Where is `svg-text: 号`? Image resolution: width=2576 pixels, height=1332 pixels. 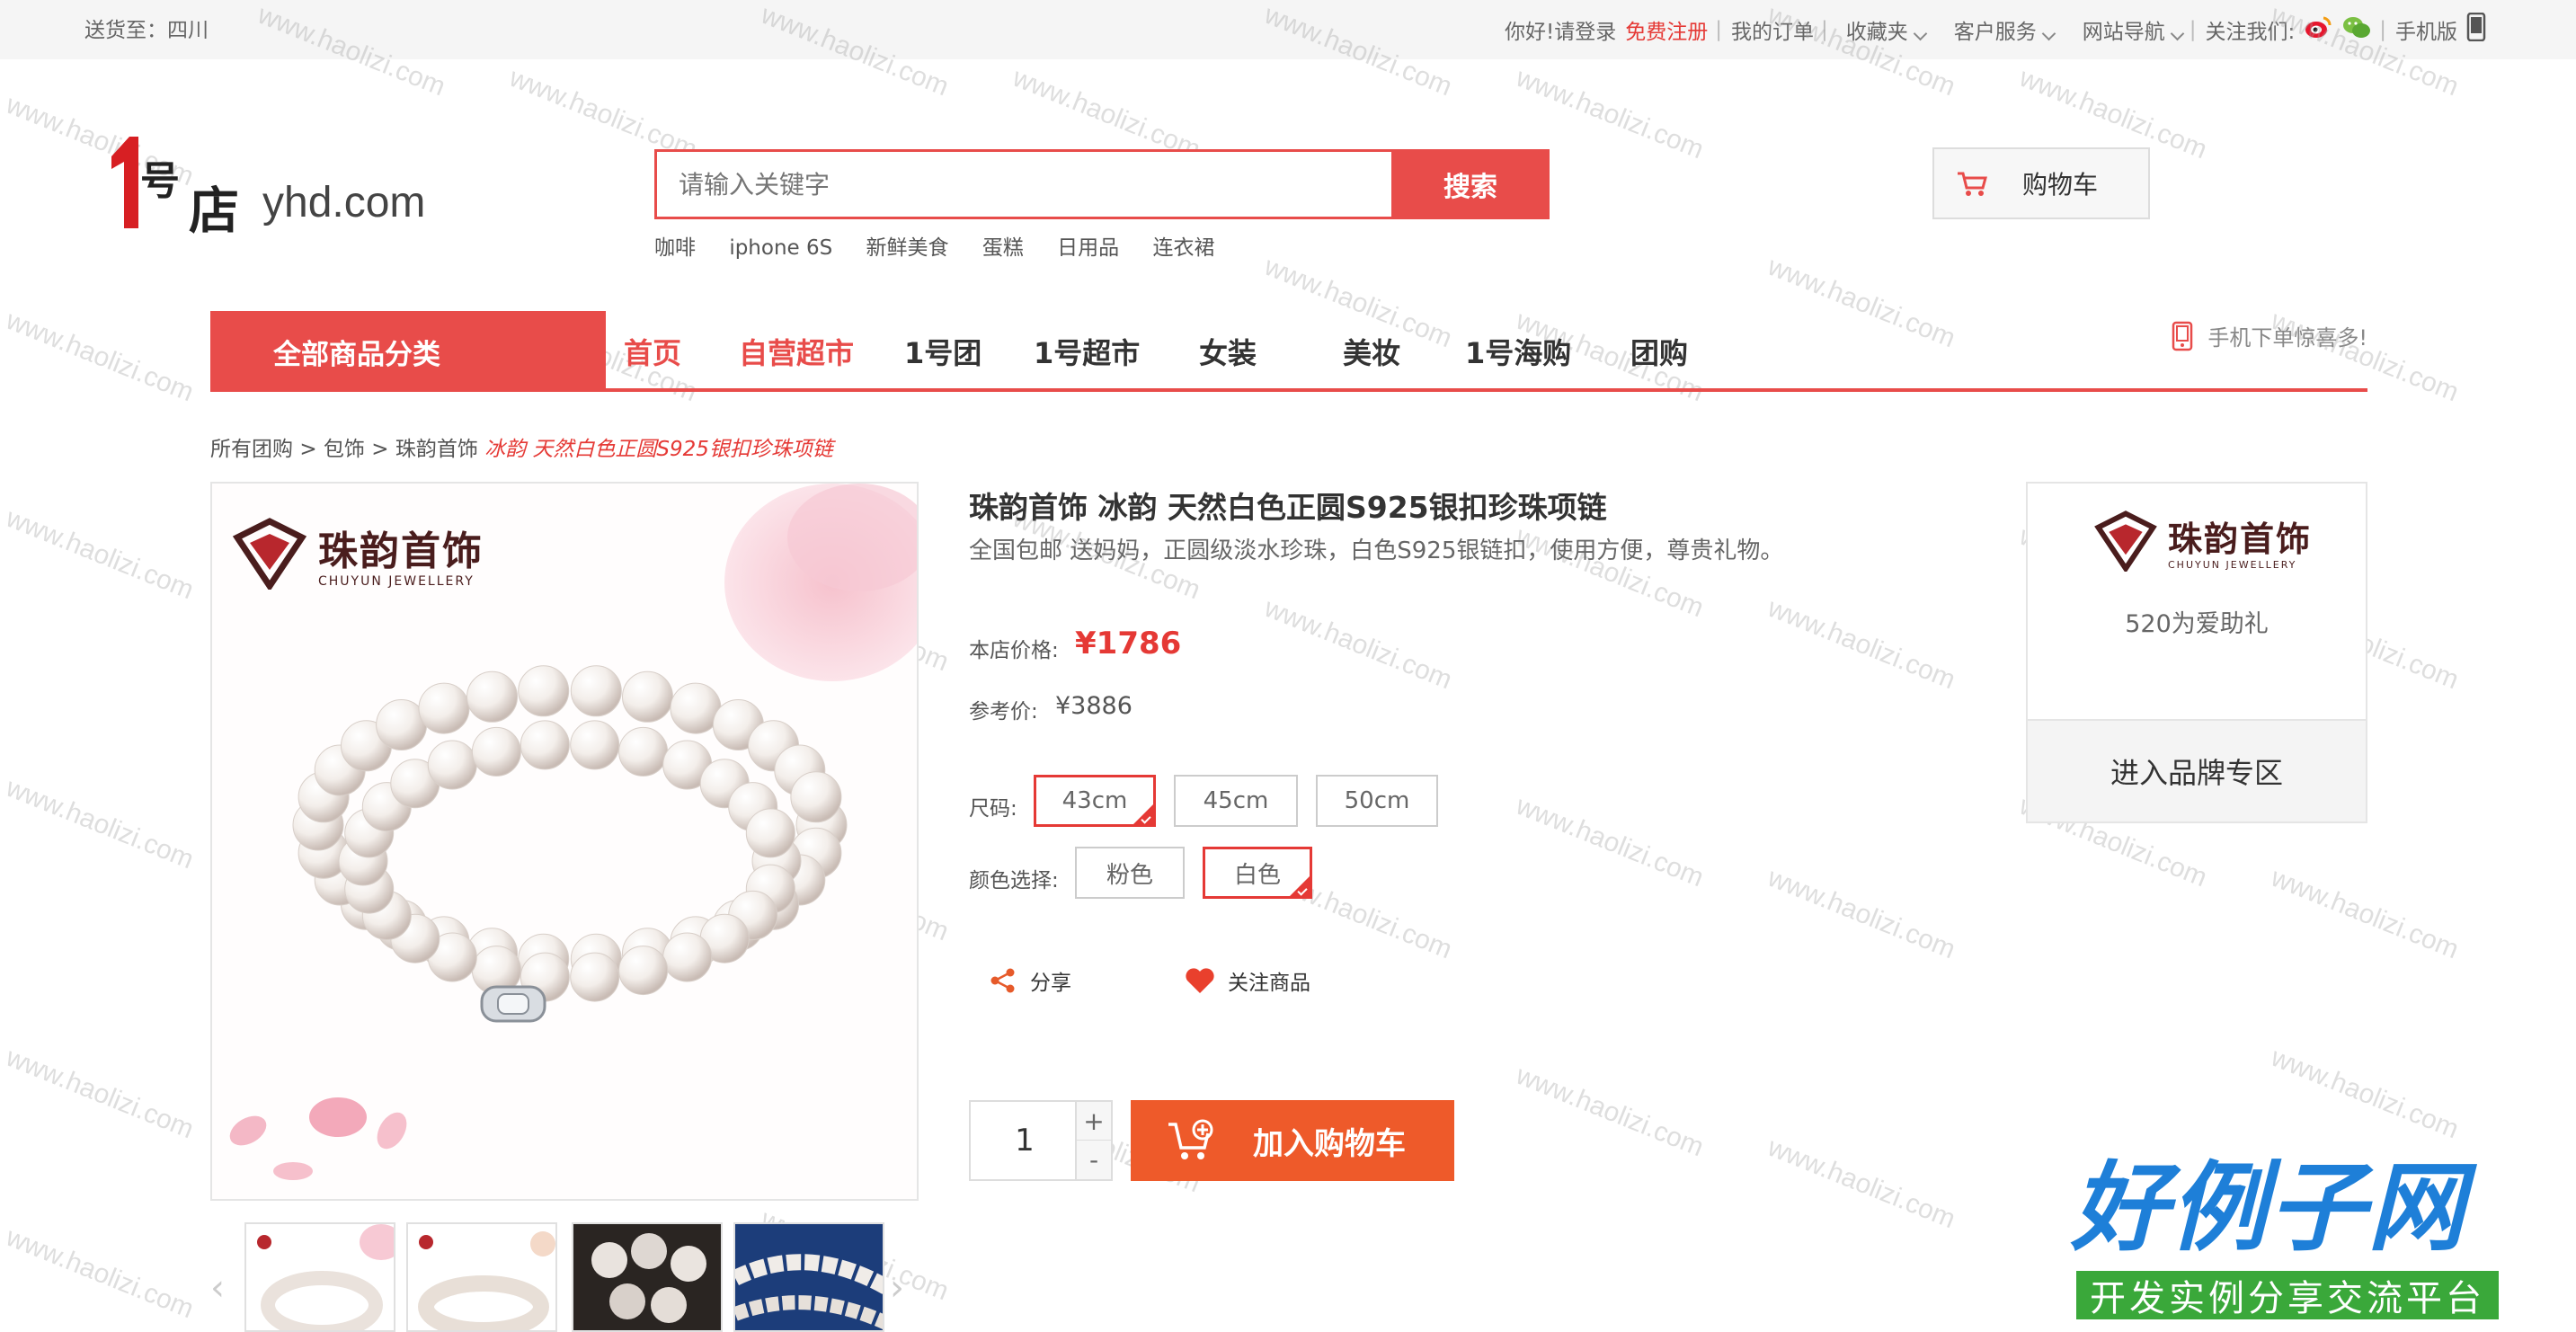 svg-text: 号 is located at coordinates (160, 181).